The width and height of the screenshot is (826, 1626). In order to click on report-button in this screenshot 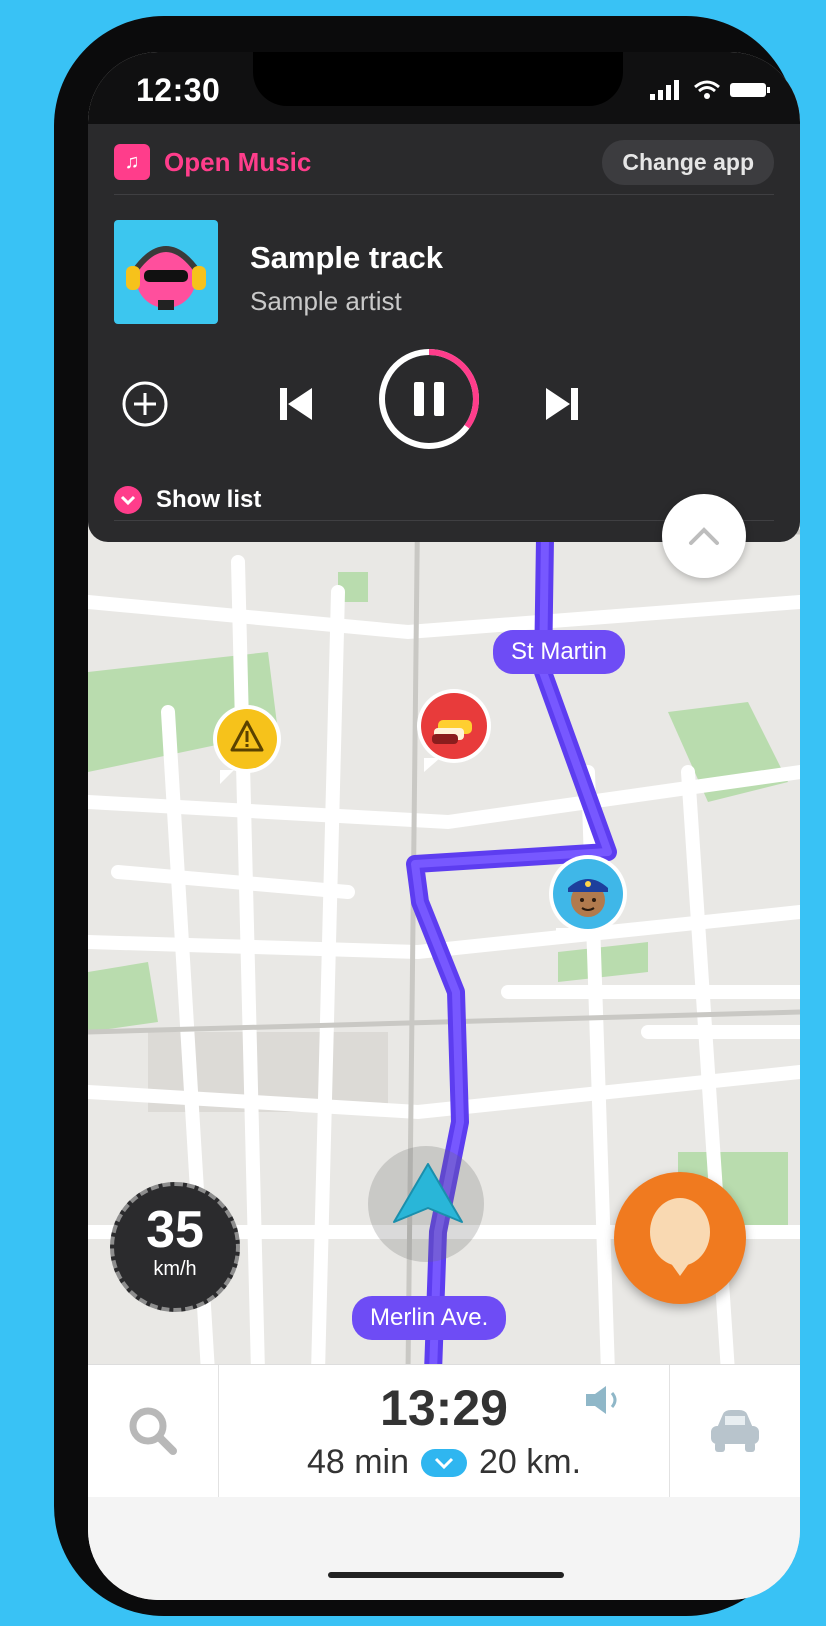, I will do `click(680, 1238)`.